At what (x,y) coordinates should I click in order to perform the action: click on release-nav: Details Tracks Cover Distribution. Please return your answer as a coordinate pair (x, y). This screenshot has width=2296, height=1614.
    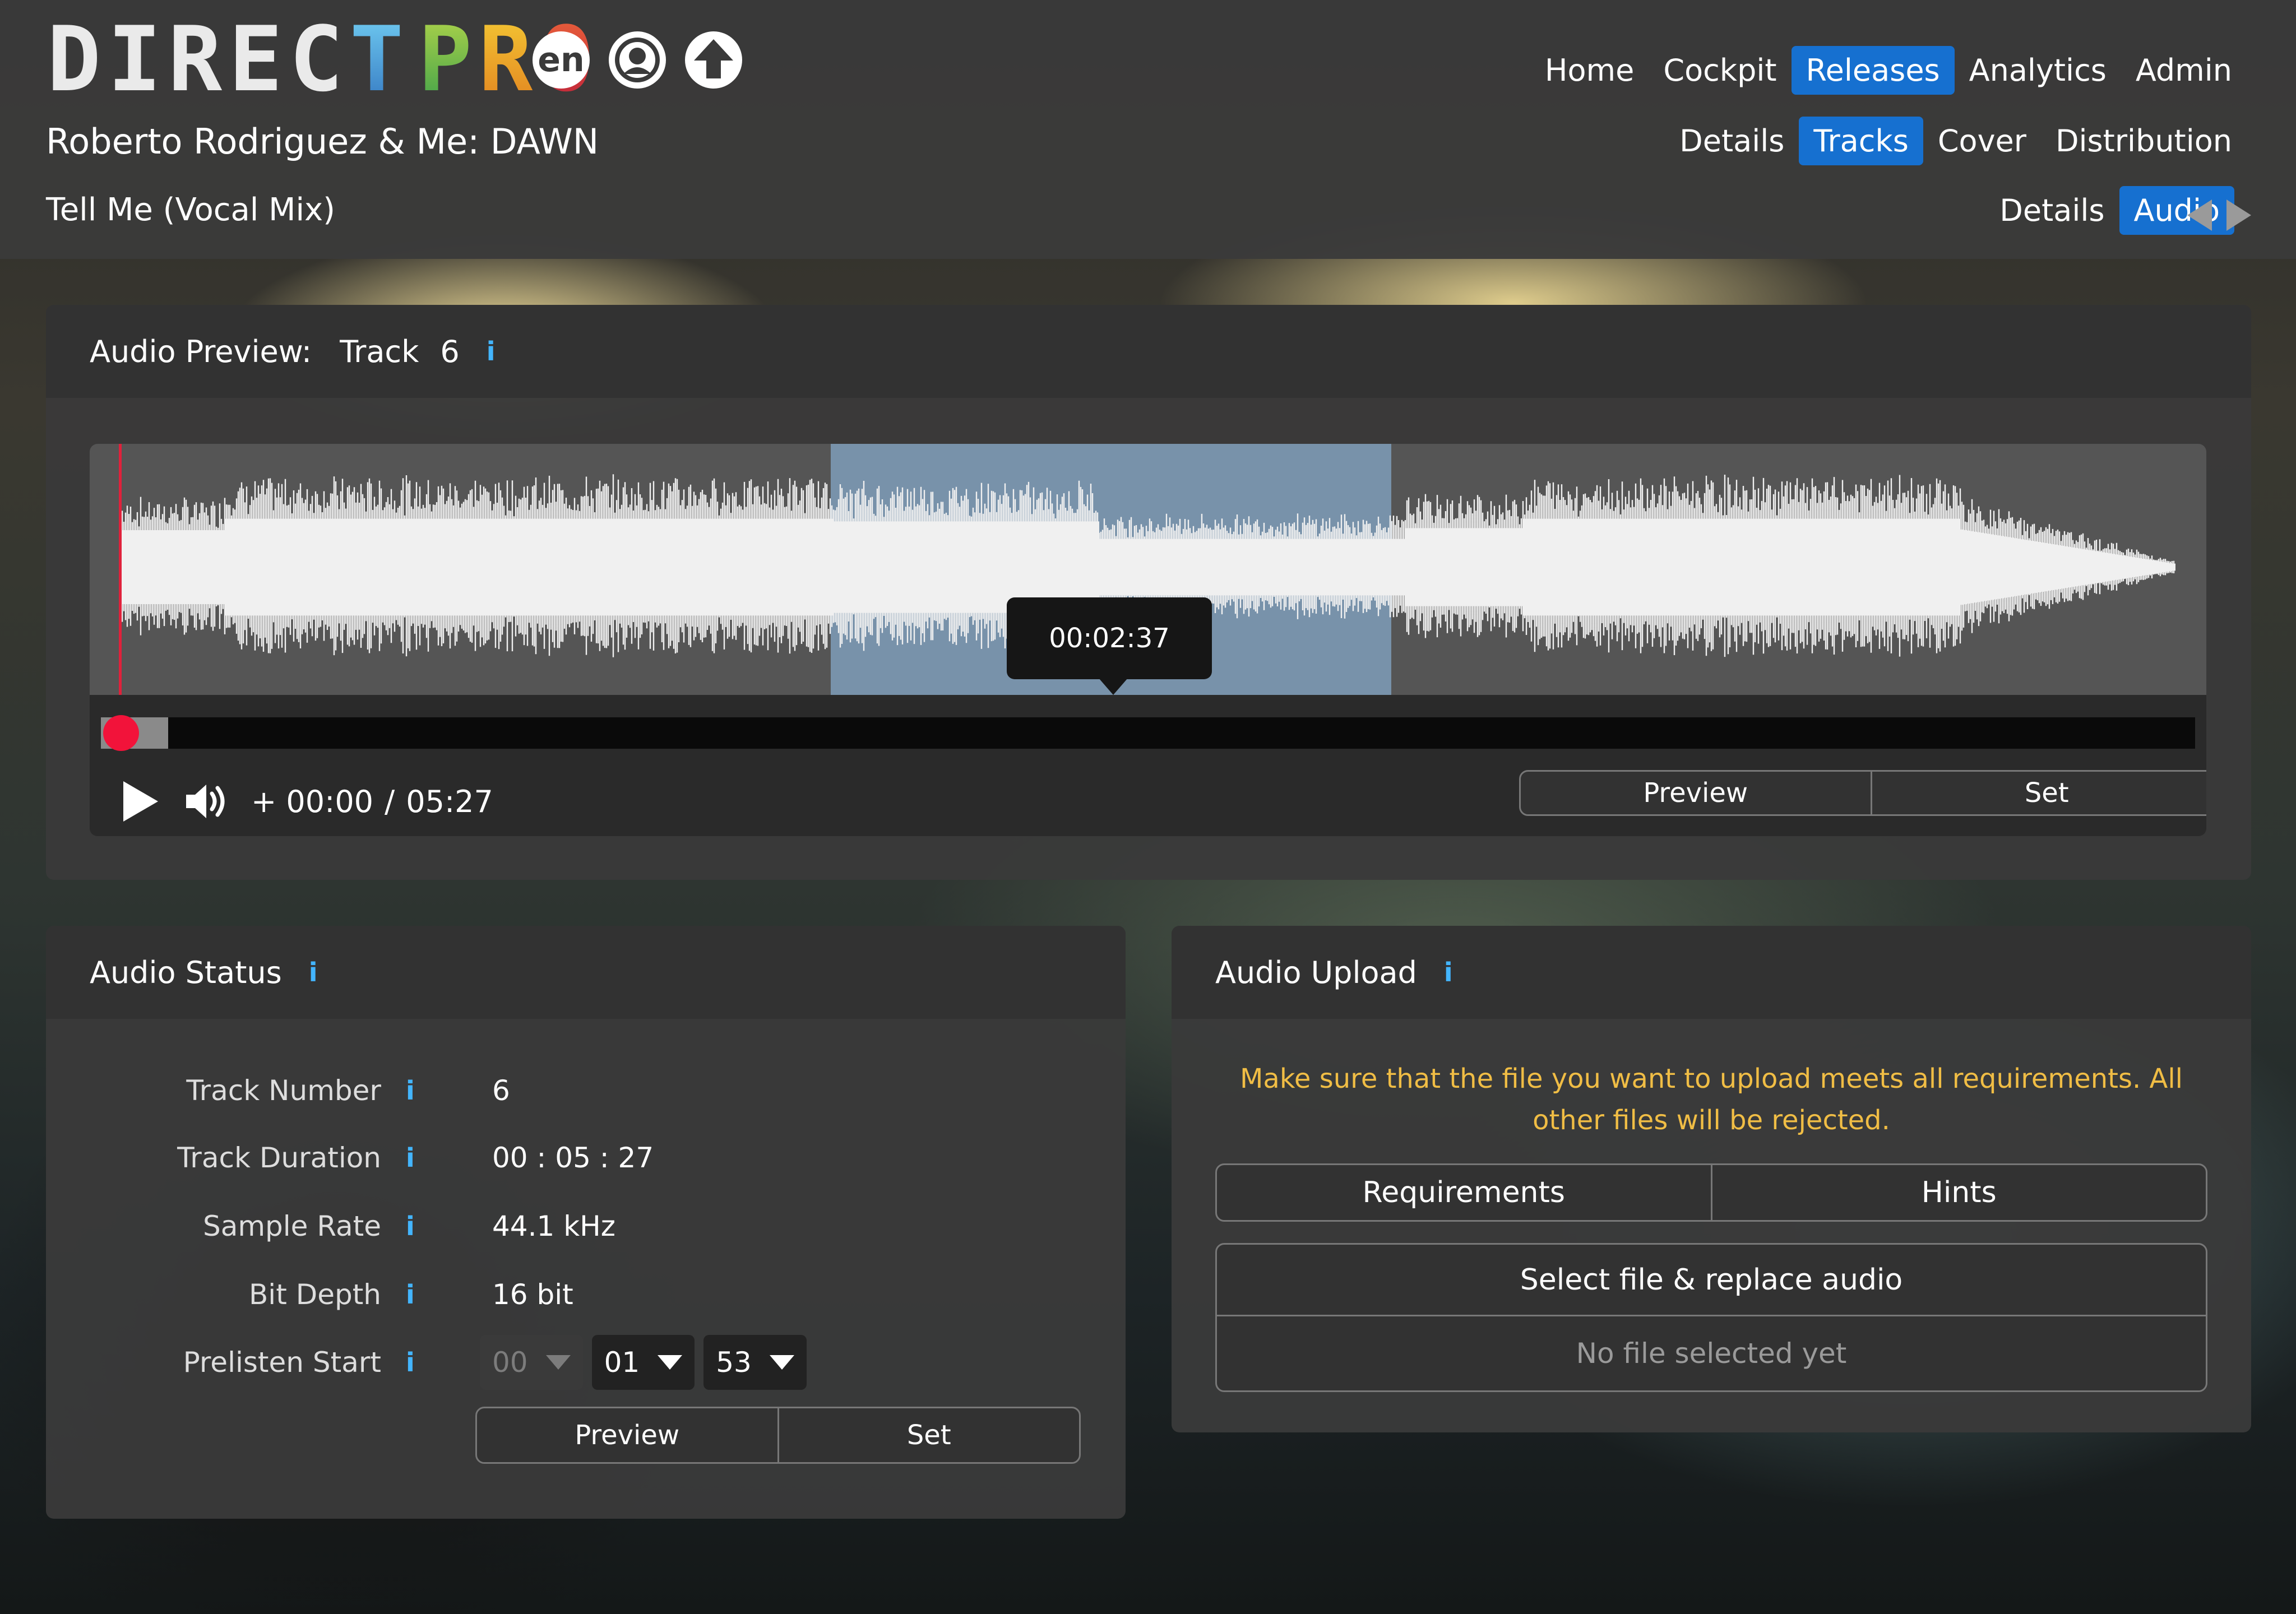
    Looking at the image, I should click on (1956, 141).